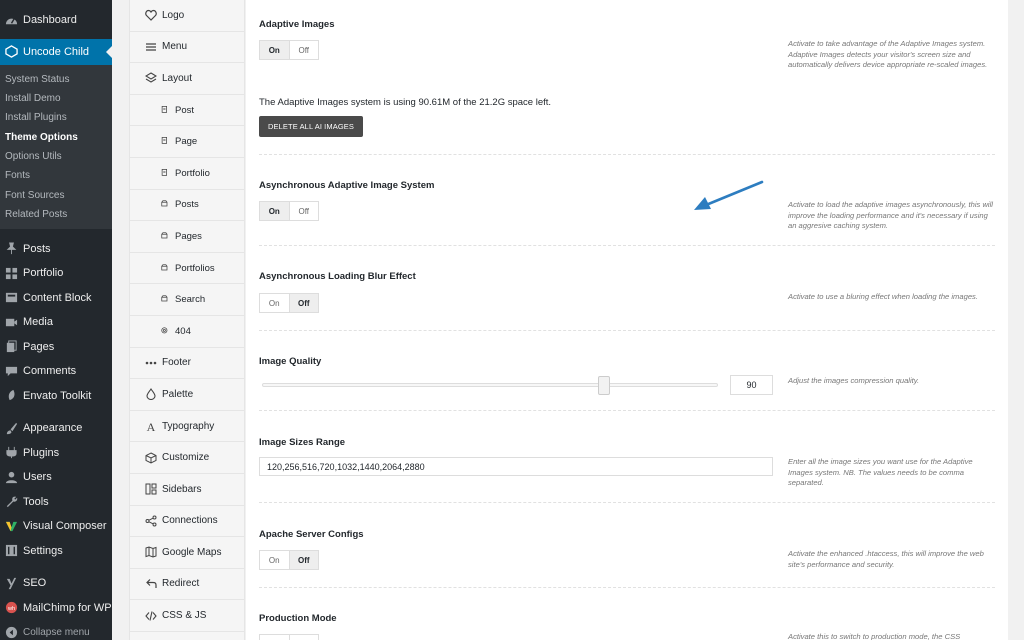 The height and width of the screenshot is (640, 1024). I want to click on tab-label: Page, so click(186, 142).